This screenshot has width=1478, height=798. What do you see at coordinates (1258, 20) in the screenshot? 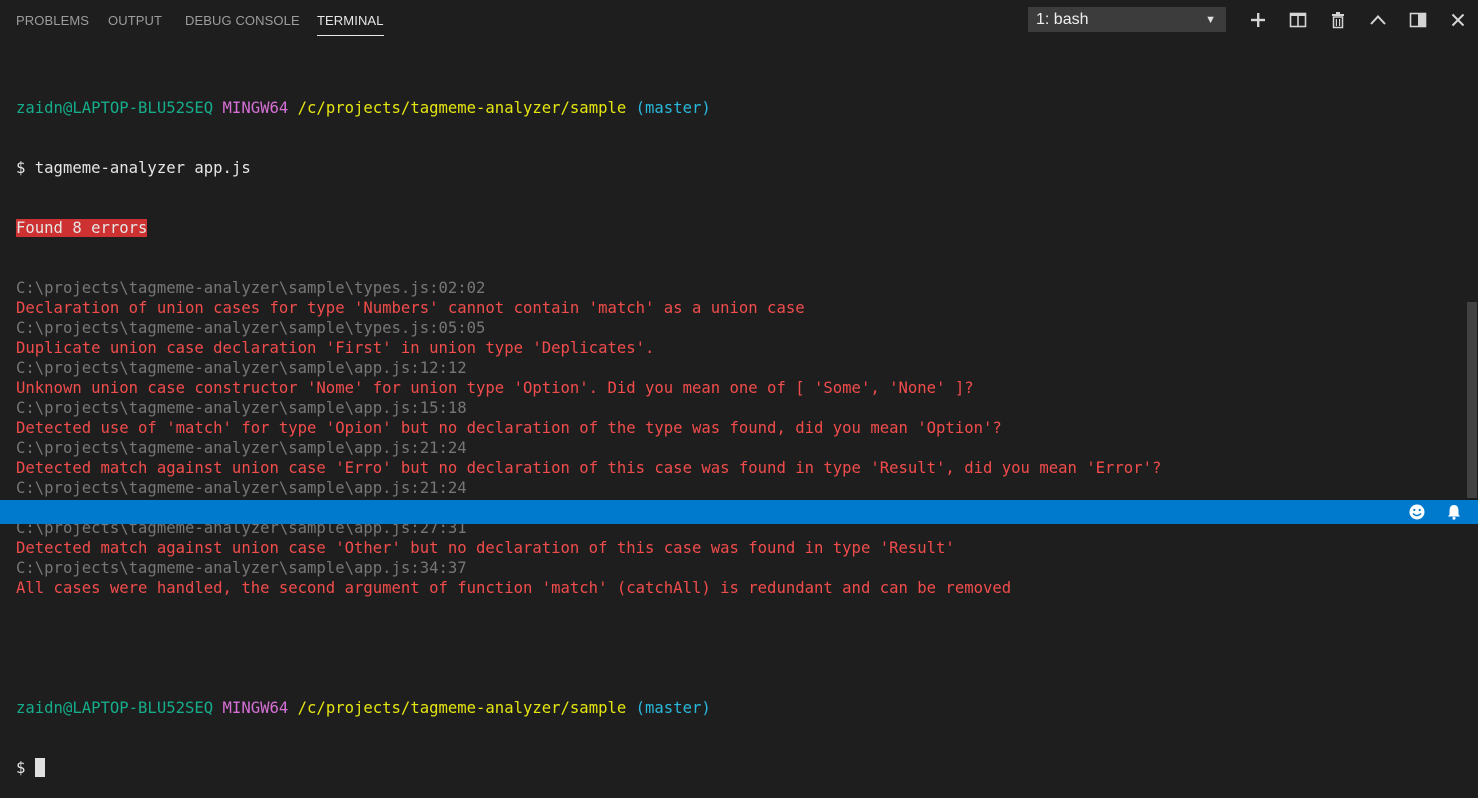
I see `plus-icon` at bounding box center [1258, 20].